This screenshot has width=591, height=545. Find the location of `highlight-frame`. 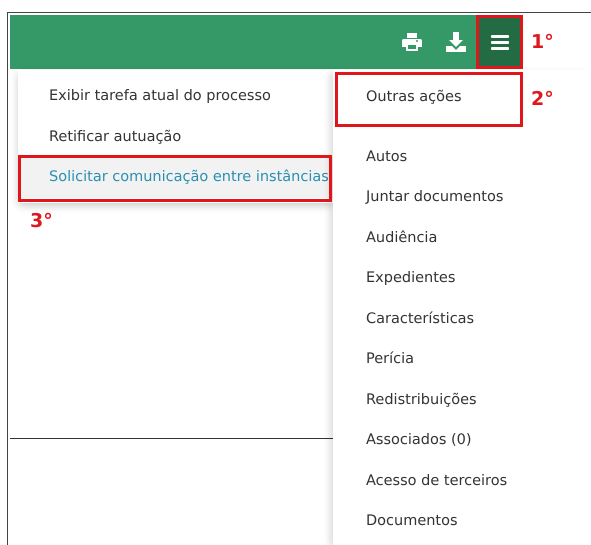

highlight-frame is located at coordinates (499, 42).